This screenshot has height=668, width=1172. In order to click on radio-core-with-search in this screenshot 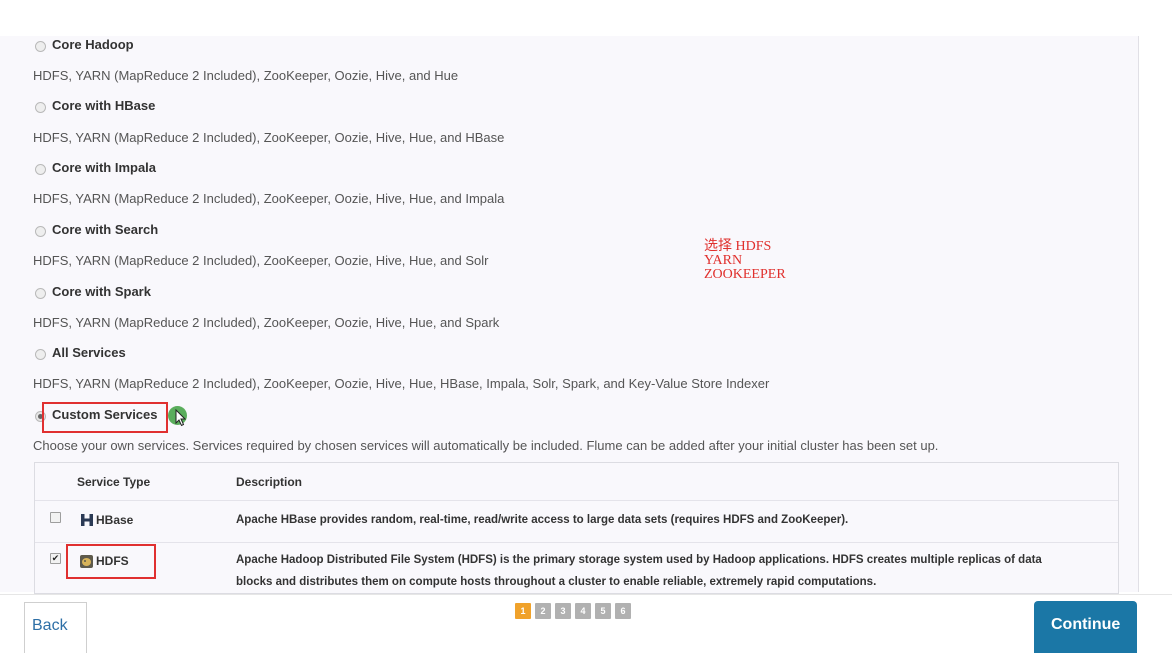, I will do `click(40, 231)`.